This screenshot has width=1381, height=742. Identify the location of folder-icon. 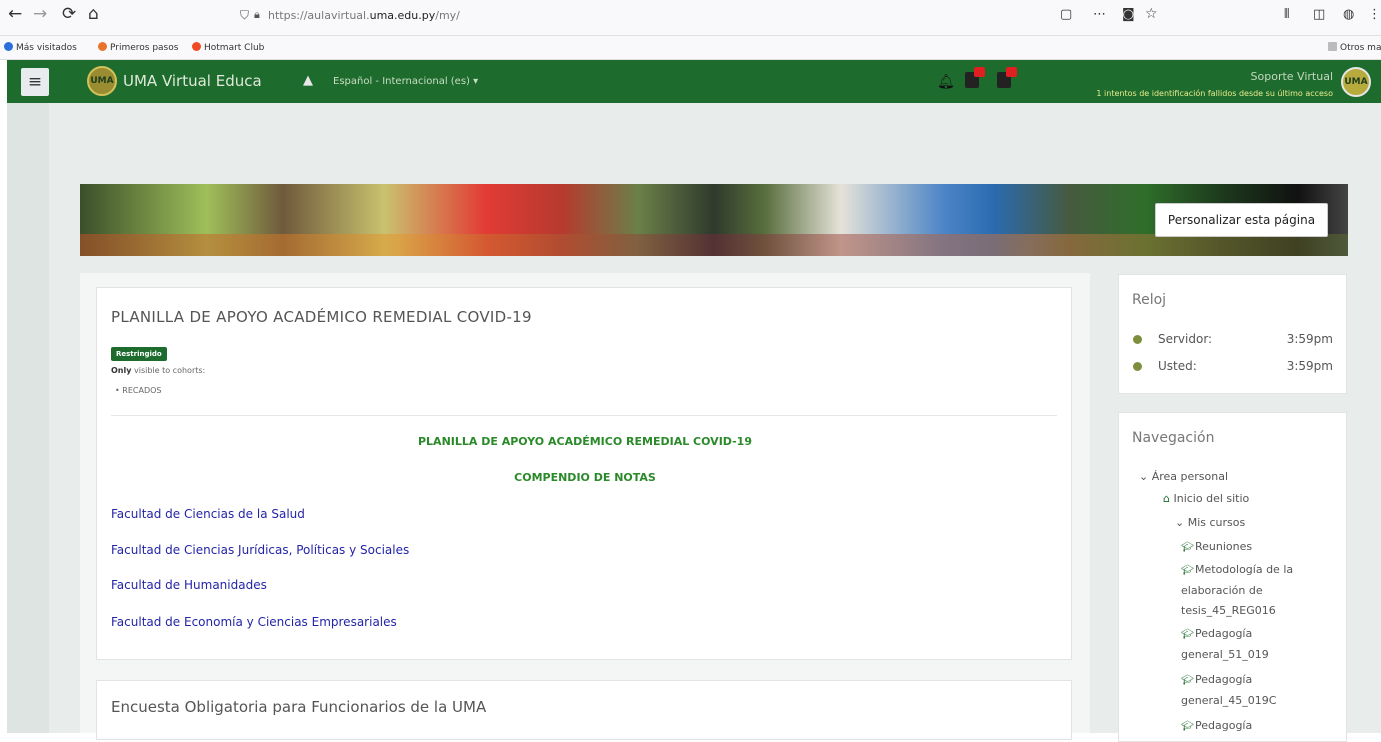
(1332, 46).